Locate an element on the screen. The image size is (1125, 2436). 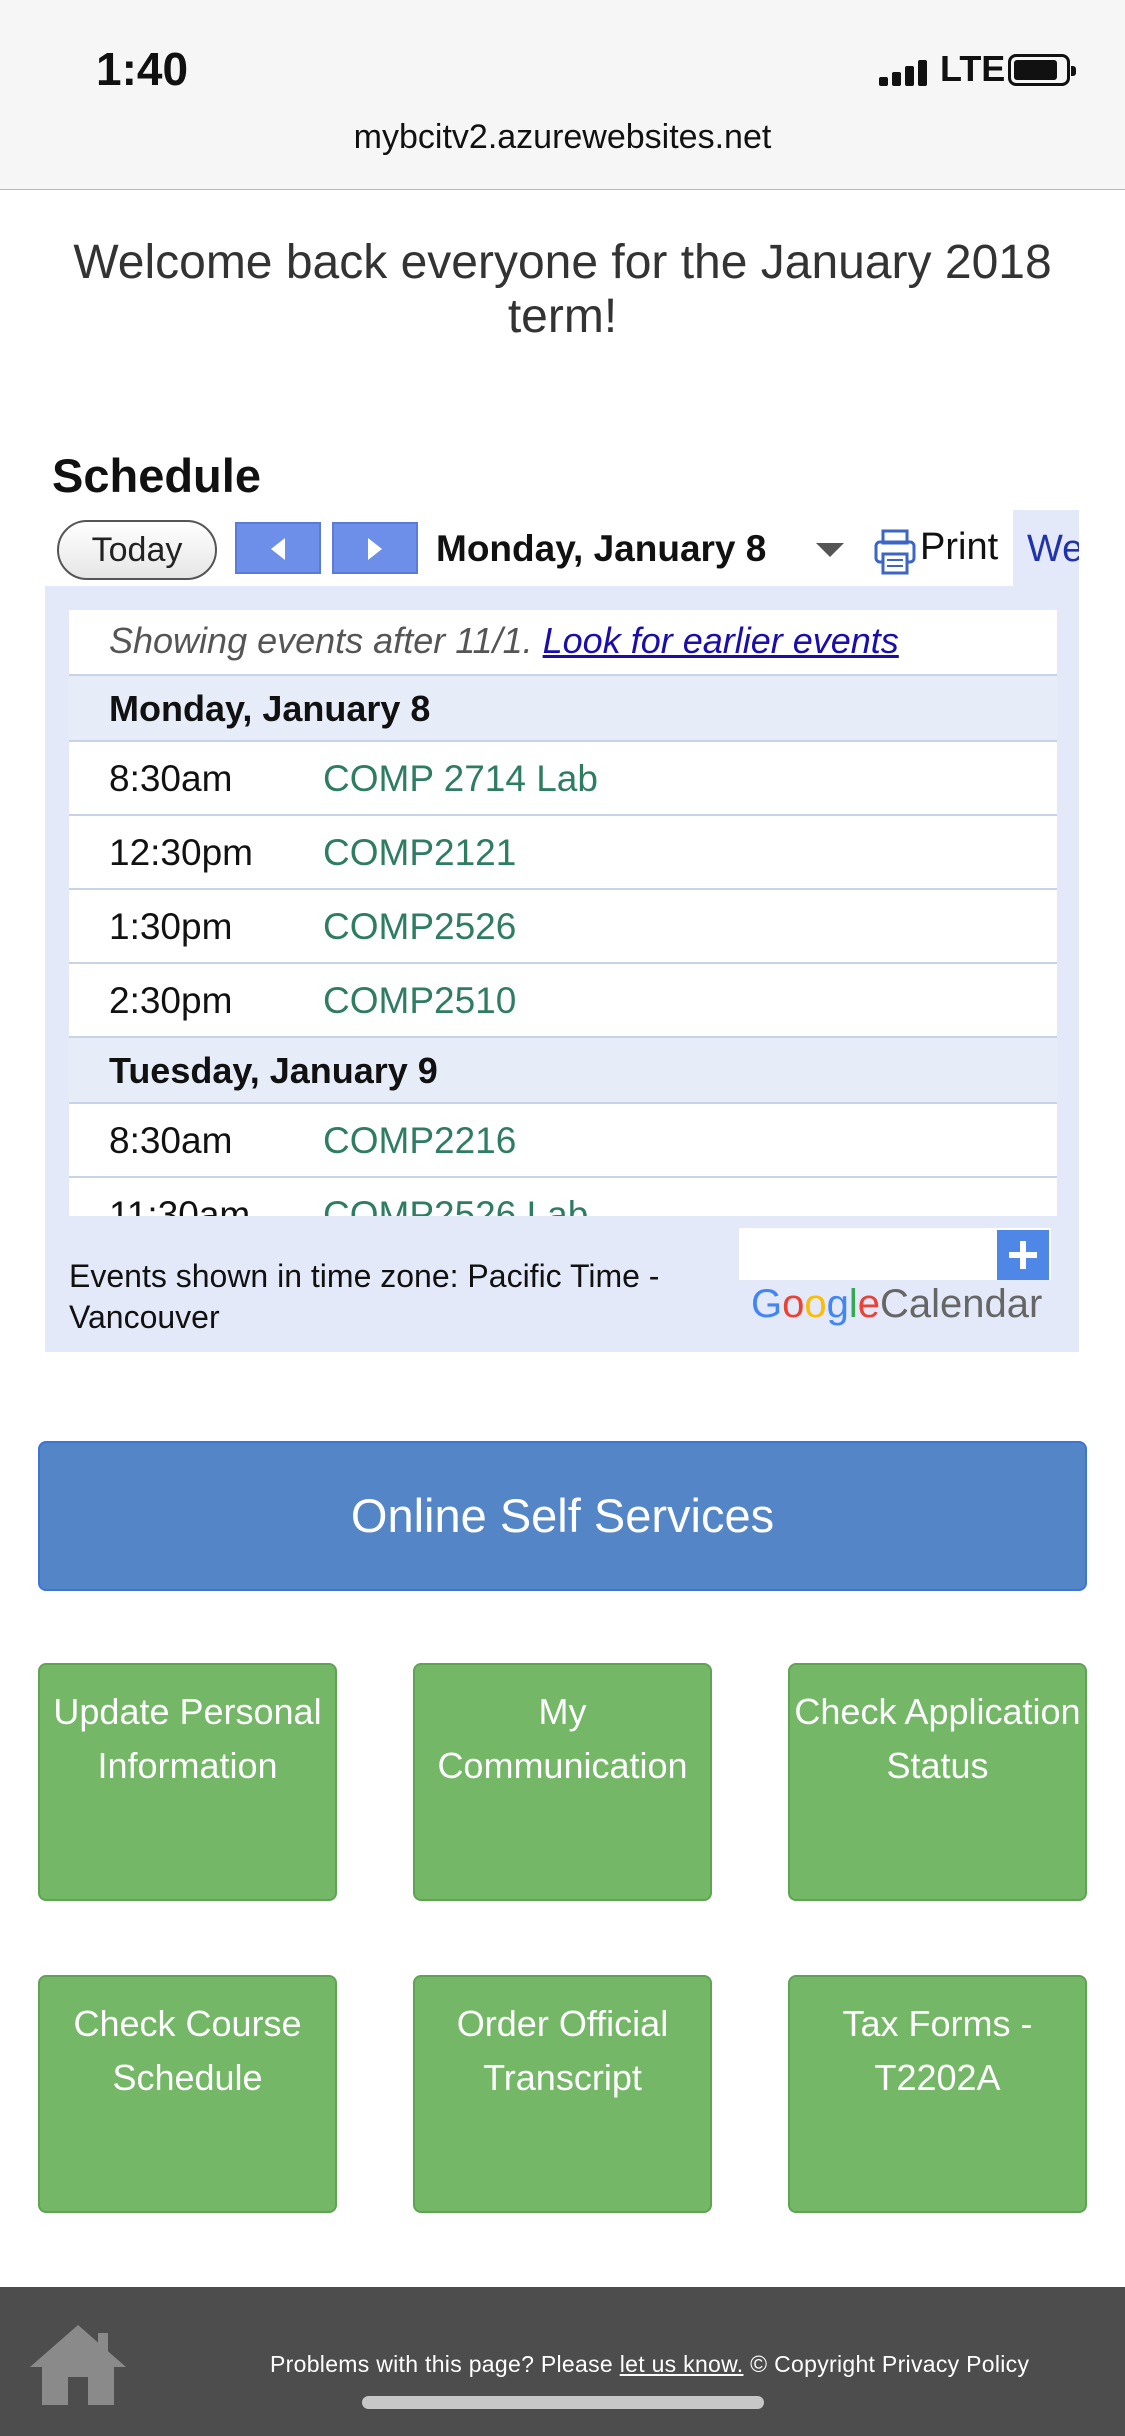
url-bar: mybcitv2.azurewebsites.net is located at coordinates (562, 137).